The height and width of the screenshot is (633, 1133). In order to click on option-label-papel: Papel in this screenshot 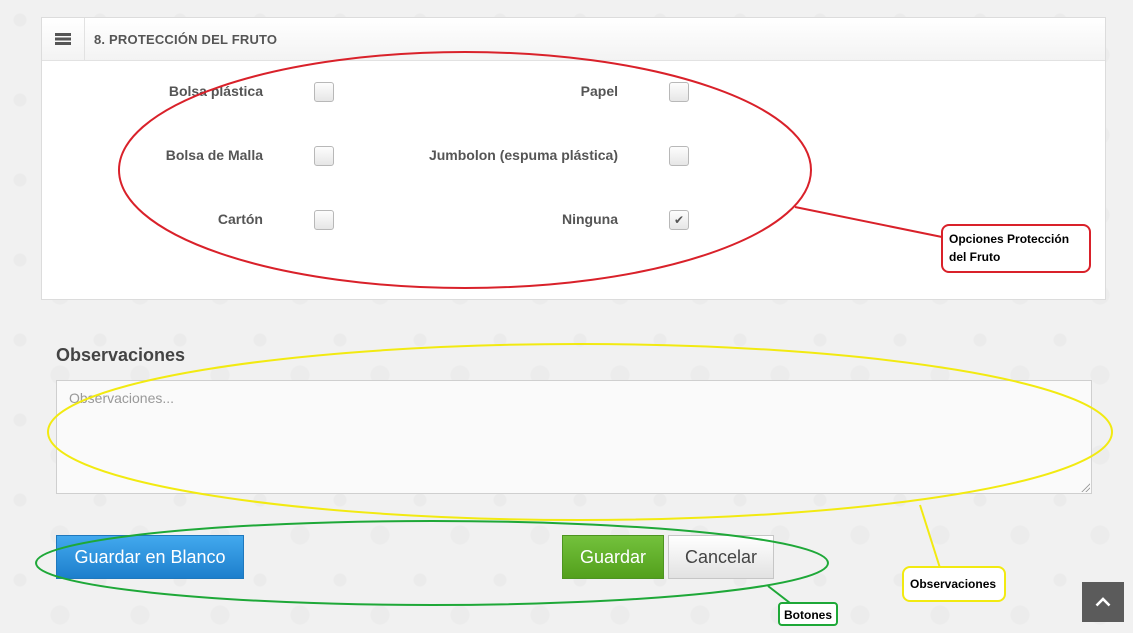, I will do `click(599, 91)`.